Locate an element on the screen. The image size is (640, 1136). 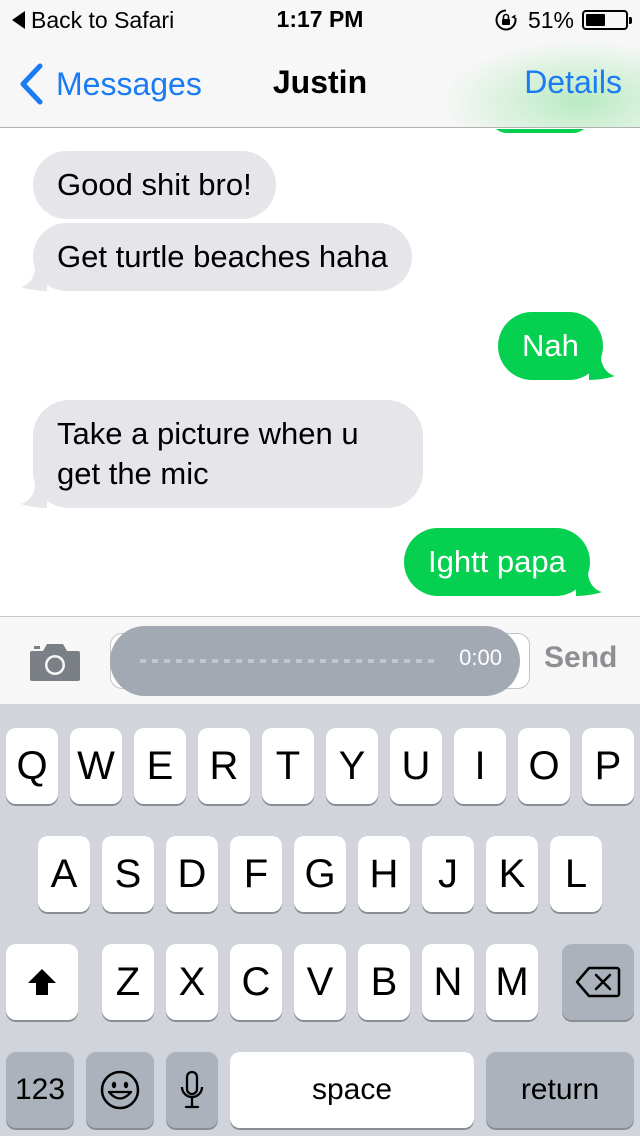
key-z: Z is located at coordinates (128, 982).